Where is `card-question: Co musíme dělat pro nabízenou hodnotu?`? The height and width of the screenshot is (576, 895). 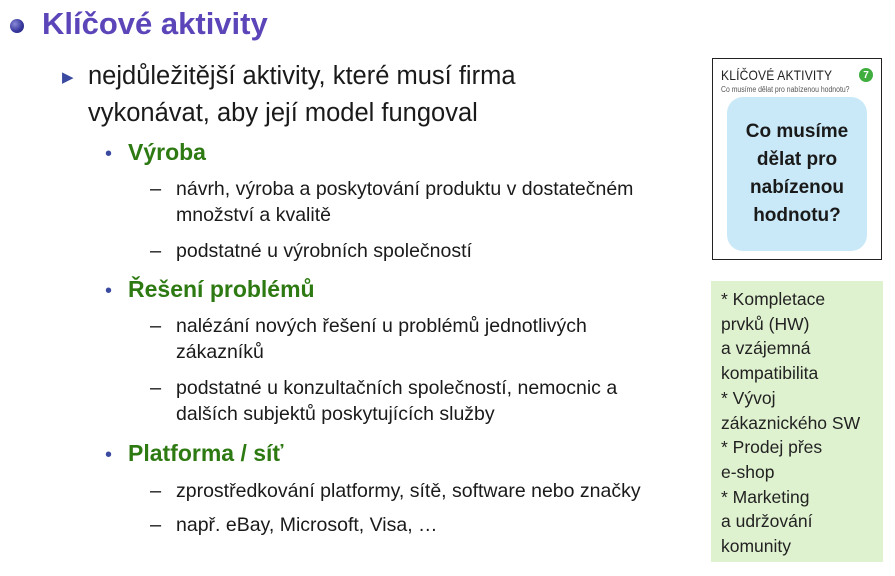
card-question: Co musíme dělat pro nabízenou hodnotu? is located at coordinates (797, 173).